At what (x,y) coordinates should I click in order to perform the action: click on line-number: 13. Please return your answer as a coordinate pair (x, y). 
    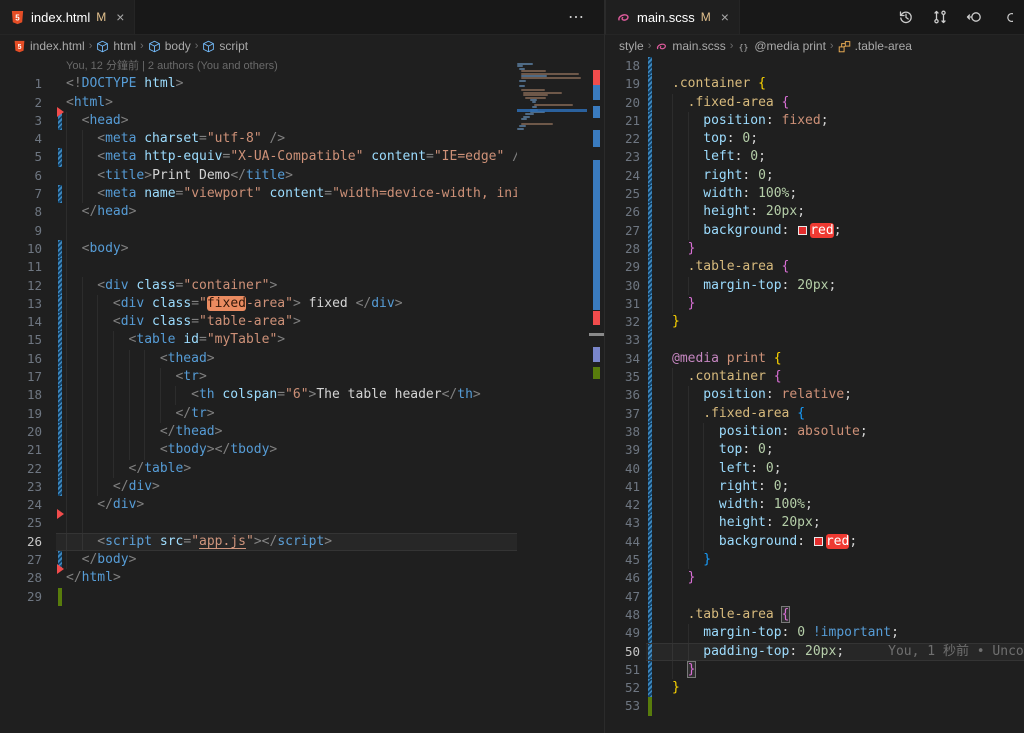
    Looking at the image, I should click on (21, 304).